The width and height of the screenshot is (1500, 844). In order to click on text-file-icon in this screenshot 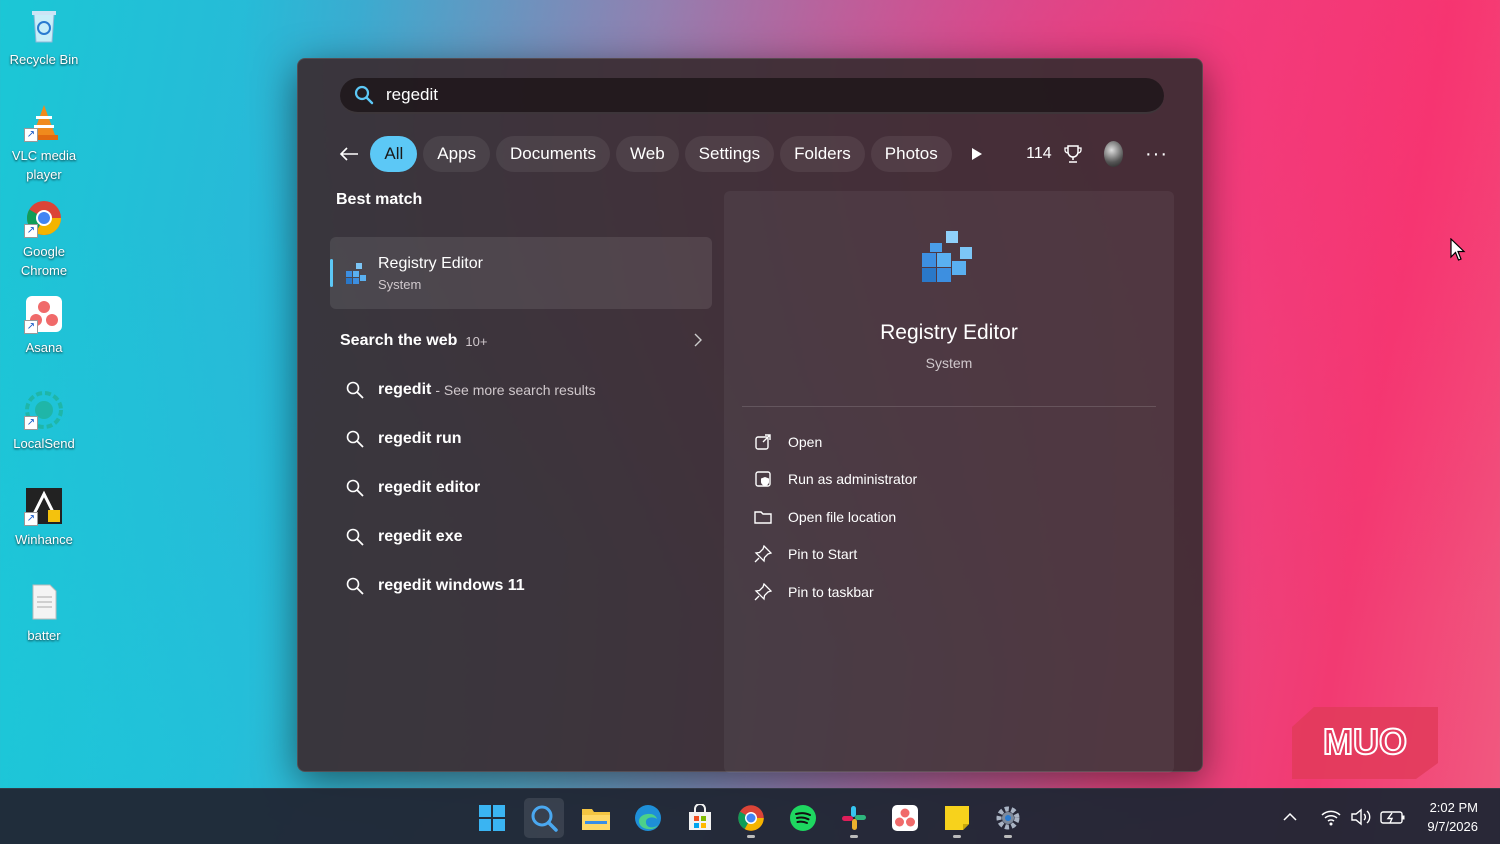, I will do `click(44, 602)`.